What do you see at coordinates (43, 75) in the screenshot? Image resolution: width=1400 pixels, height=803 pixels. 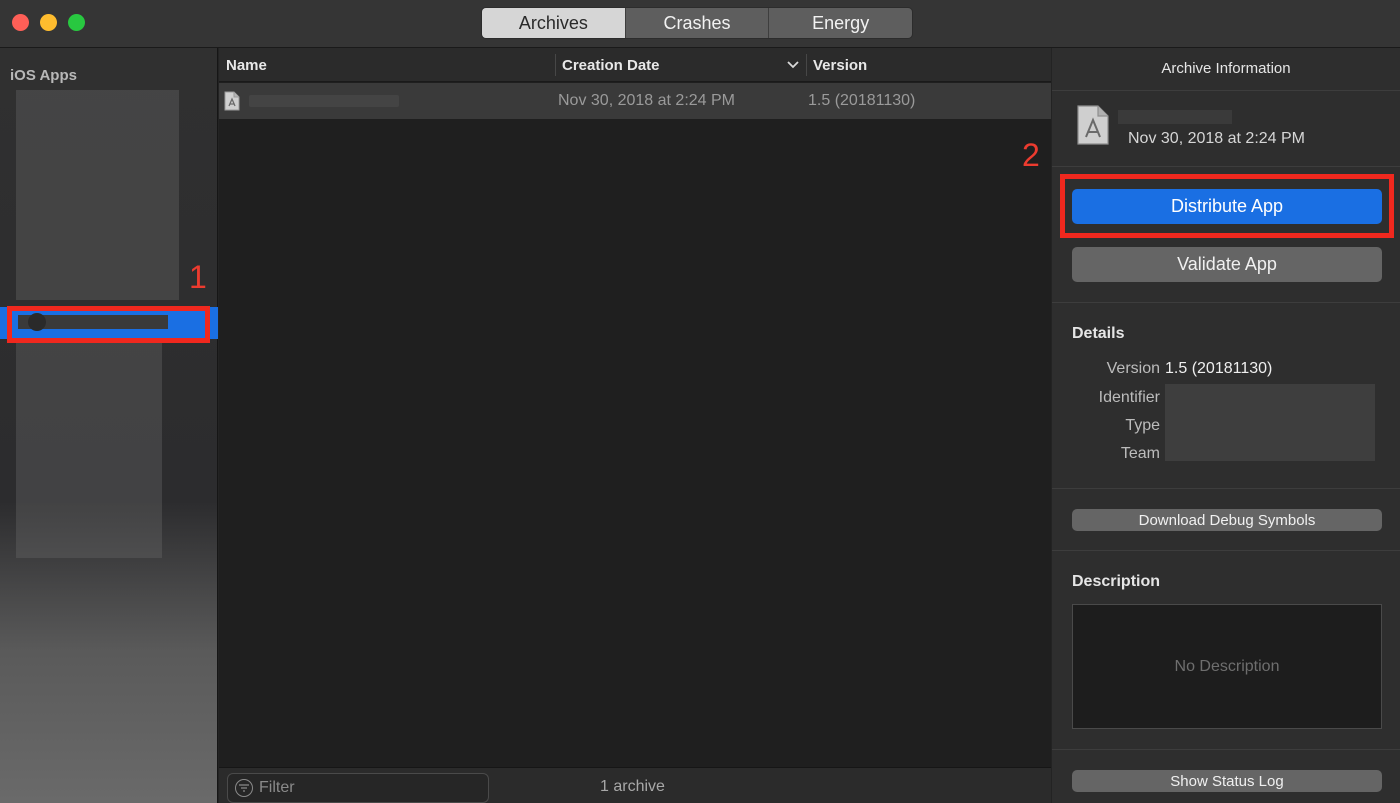 I see `sidebar-section-header: iOS Apps` at bounding box center [43, 75].